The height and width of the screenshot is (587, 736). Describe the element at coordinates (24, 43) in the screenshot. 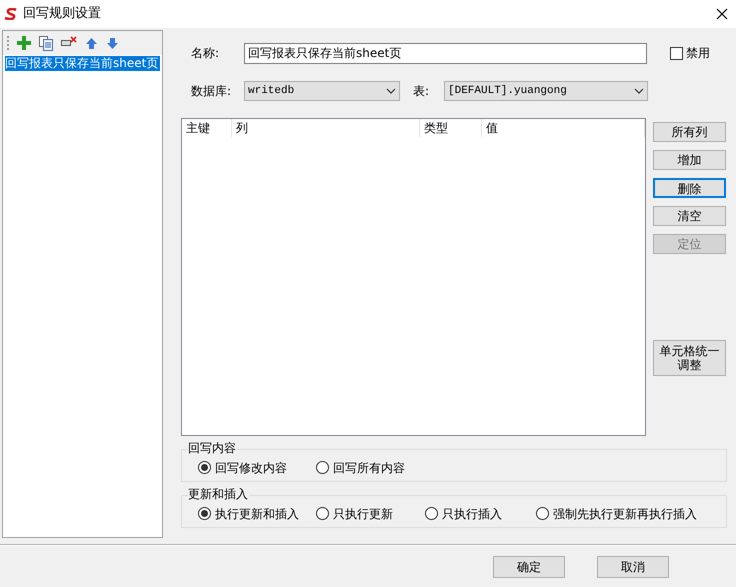

I see `add-icon` at that location.